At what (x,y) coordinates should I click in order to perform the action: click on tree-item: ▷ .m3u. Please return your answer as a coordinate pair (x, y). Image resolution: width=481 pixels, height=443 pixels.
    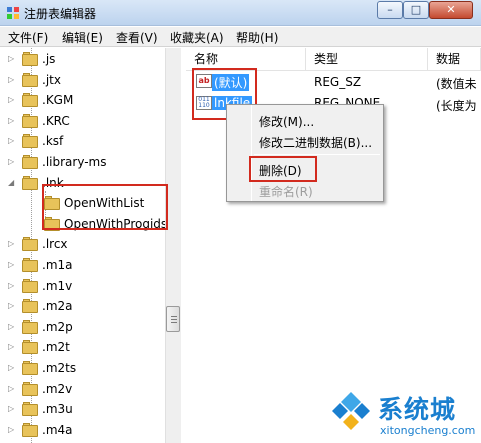
    Looking at the image, I should click on (82, 410).